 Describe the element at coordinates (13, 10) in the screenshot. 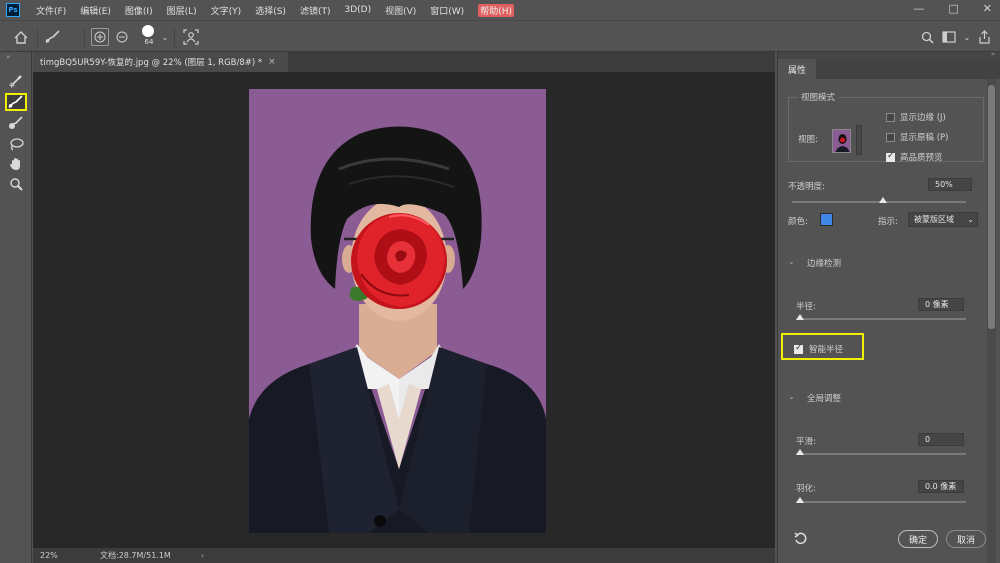

I see `photoshop-logo: Ps` at that location.